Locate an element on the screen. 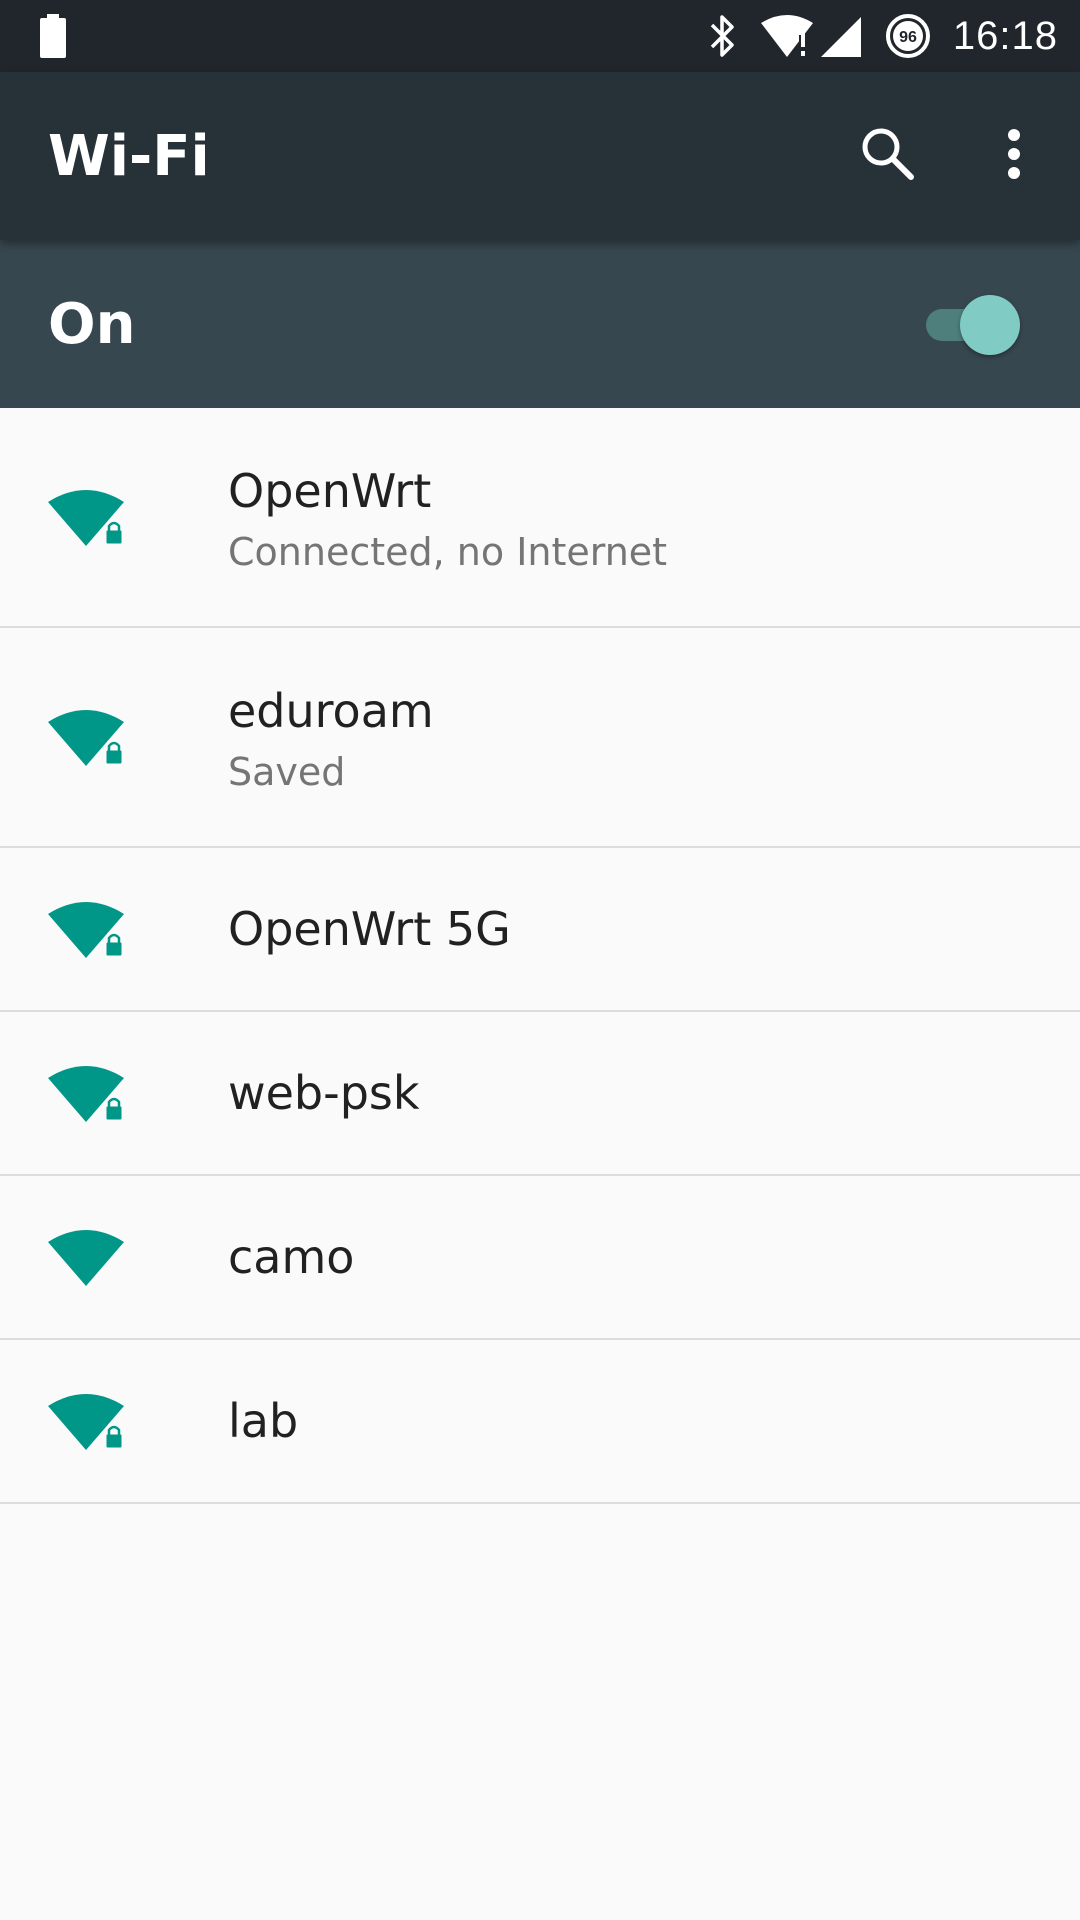  network-item-web-psk: web-psk is located at coordinates (540, 1094).